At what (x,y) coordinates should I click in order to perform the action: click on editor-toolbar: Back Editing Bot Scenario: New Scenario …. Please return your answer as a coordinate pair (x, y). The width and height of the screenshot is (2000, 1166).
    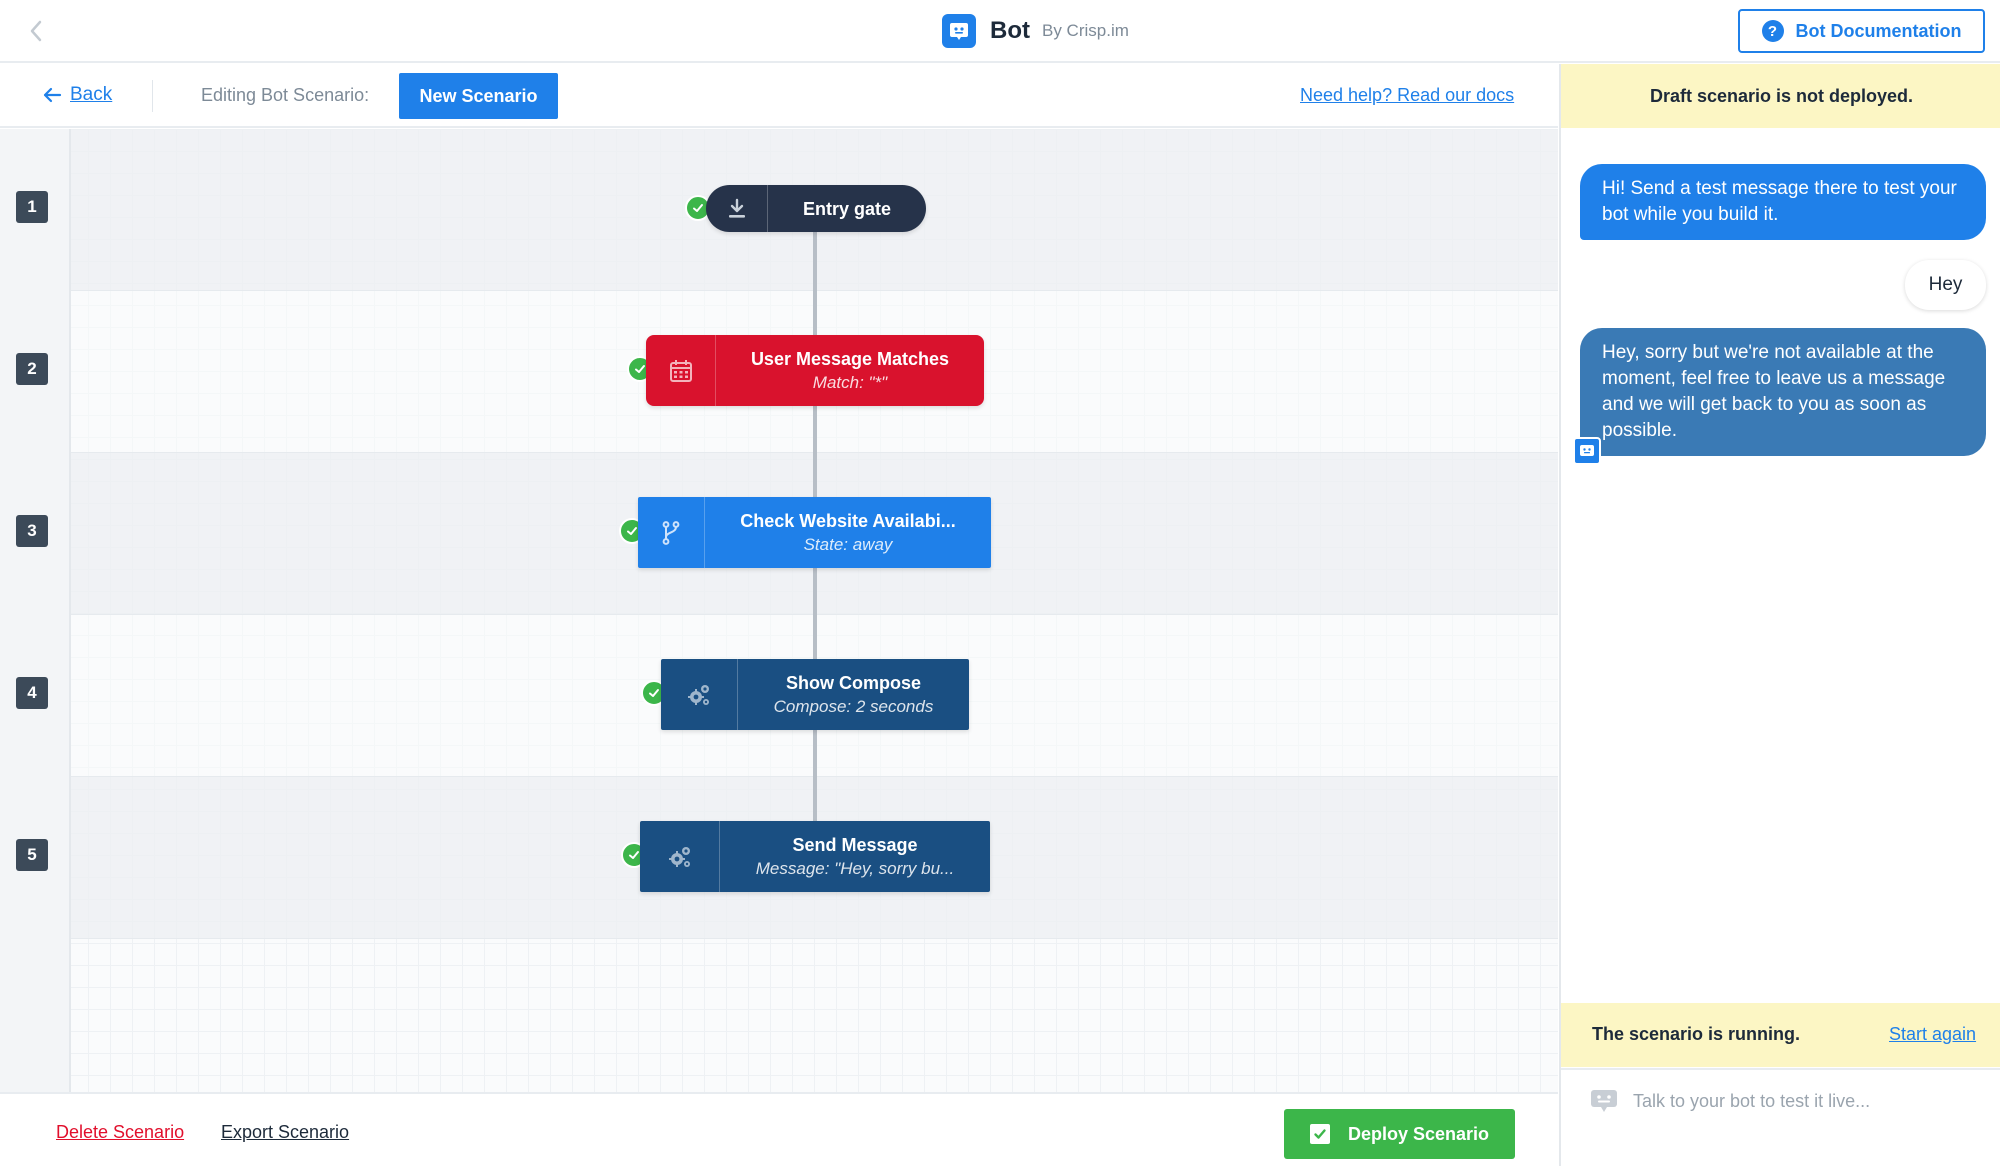
    Looking at the image, I should click on (779, 96).